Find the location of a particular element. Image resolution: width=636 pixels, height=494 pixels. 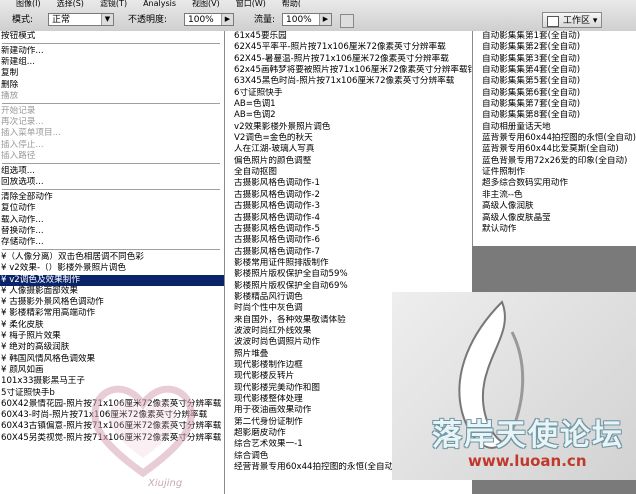

action-item: 古摄影风格色调动作-4 is located at coordinates (348, 218).